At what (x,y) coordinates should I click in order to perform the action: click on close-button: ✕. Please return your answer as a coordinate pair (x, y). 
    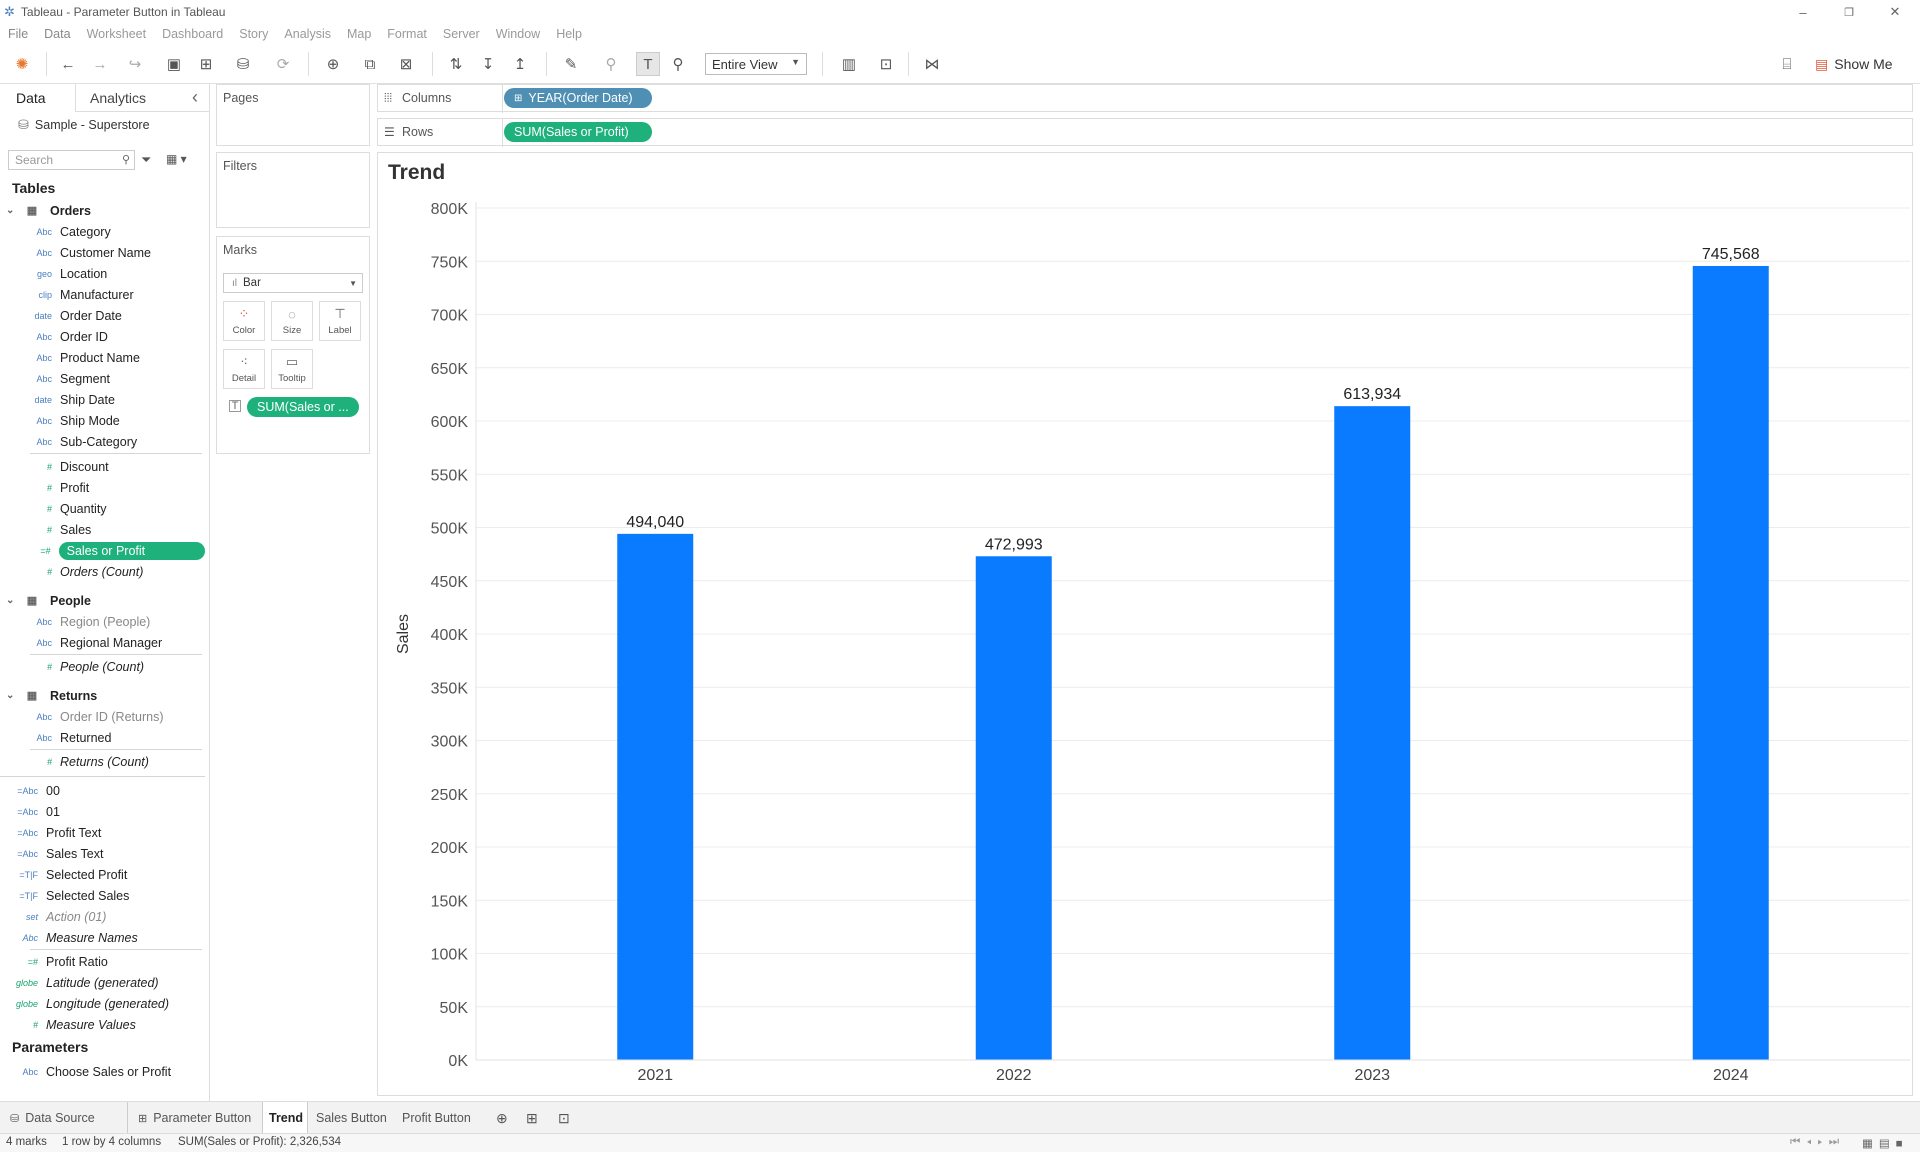
    Looking at the image, I should click on (1895, 12).